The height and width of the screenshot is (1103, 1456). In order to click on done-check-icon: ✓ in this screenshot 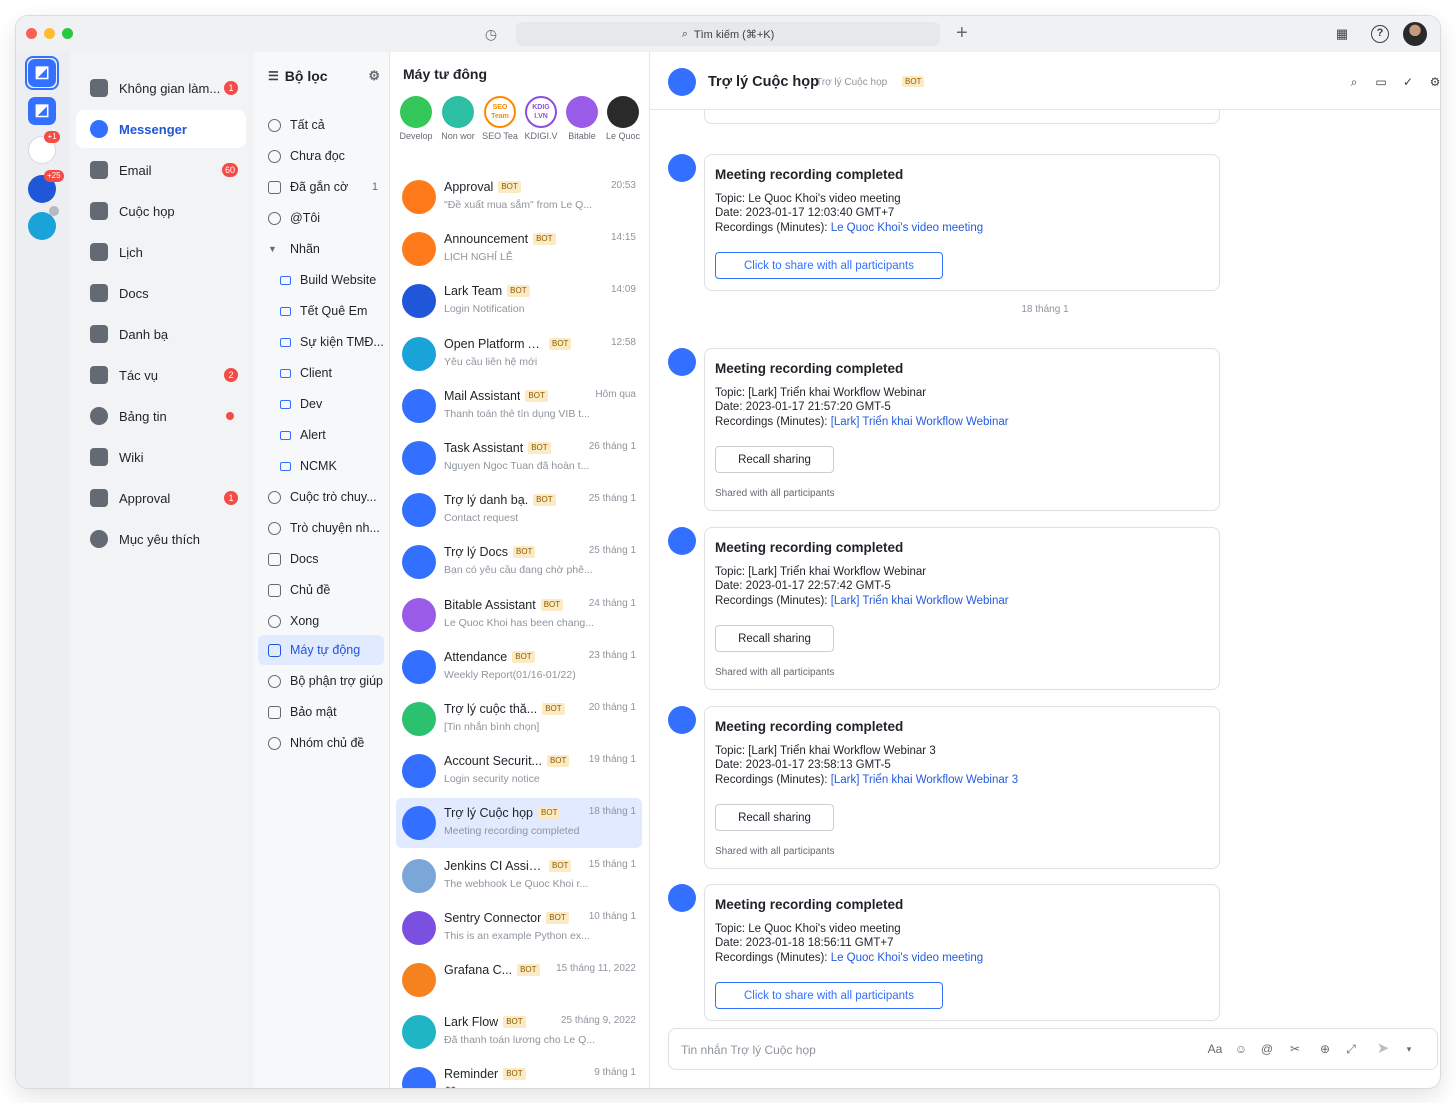, I will do `click(1408, 82)`.